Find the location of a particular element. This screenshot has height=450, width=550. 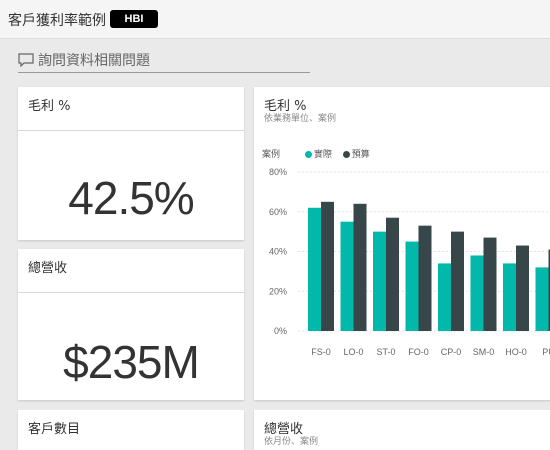

y-tick-label: 0% is located at coordinates (280, 331).